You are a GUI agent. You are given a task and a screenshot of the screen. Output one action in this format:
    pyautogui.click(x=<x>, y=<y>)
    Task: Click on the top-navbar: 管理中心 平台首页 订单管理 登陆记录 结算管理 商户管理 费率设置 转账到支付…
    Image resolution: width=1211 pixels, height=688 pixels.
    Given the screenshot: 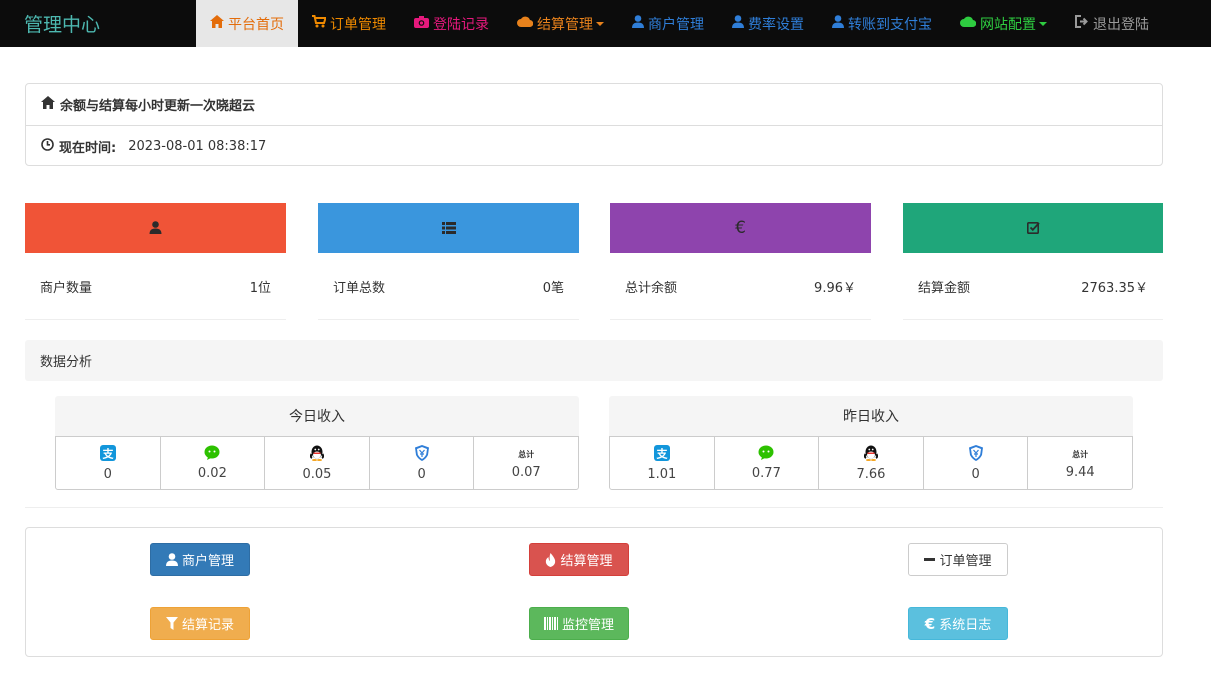 What is the action you would take?
    pyautogui.click(x=605, y=23)
    